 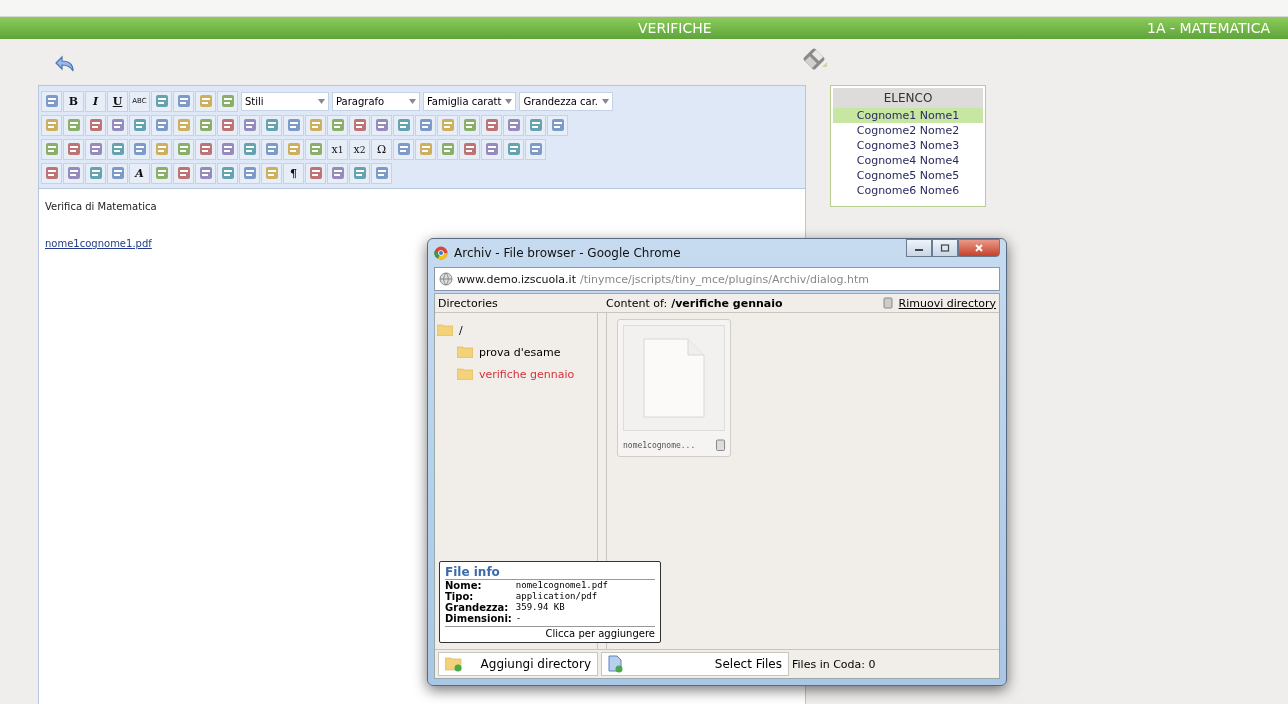 I want to click on maximize-button, so click(x=945, y=248).